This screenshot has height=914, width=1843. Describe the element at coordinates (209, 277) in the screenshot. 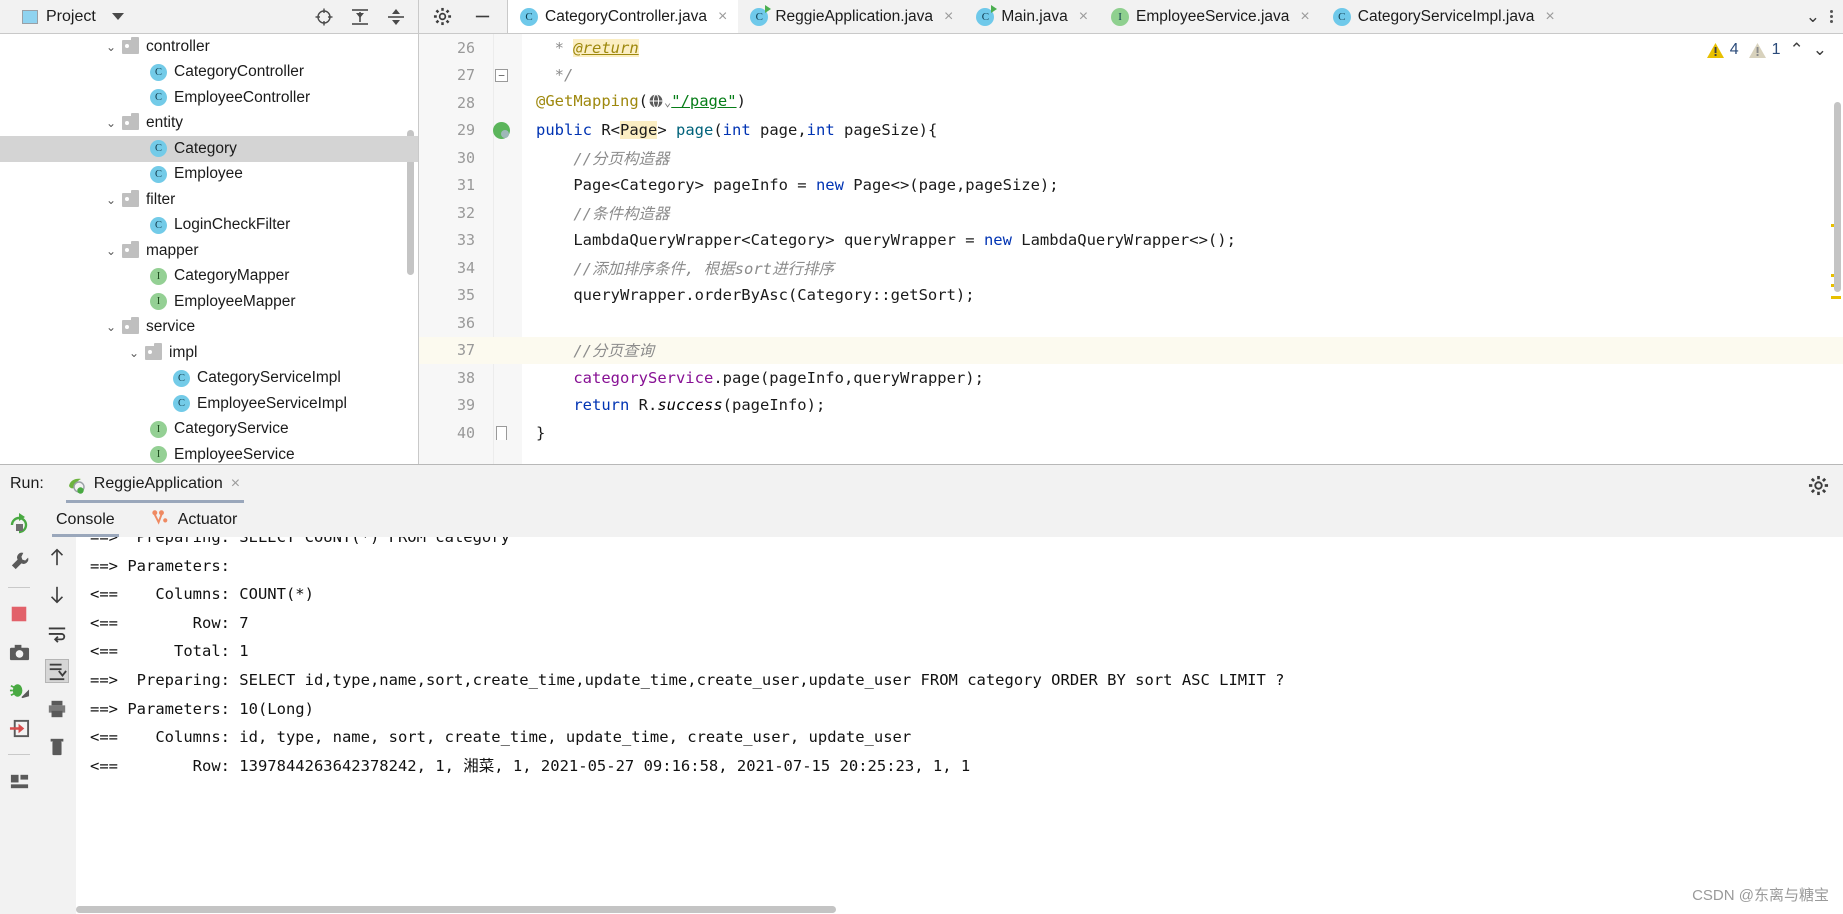

I see `tree-item-categorymapper: I CategoryMapper` at that location.